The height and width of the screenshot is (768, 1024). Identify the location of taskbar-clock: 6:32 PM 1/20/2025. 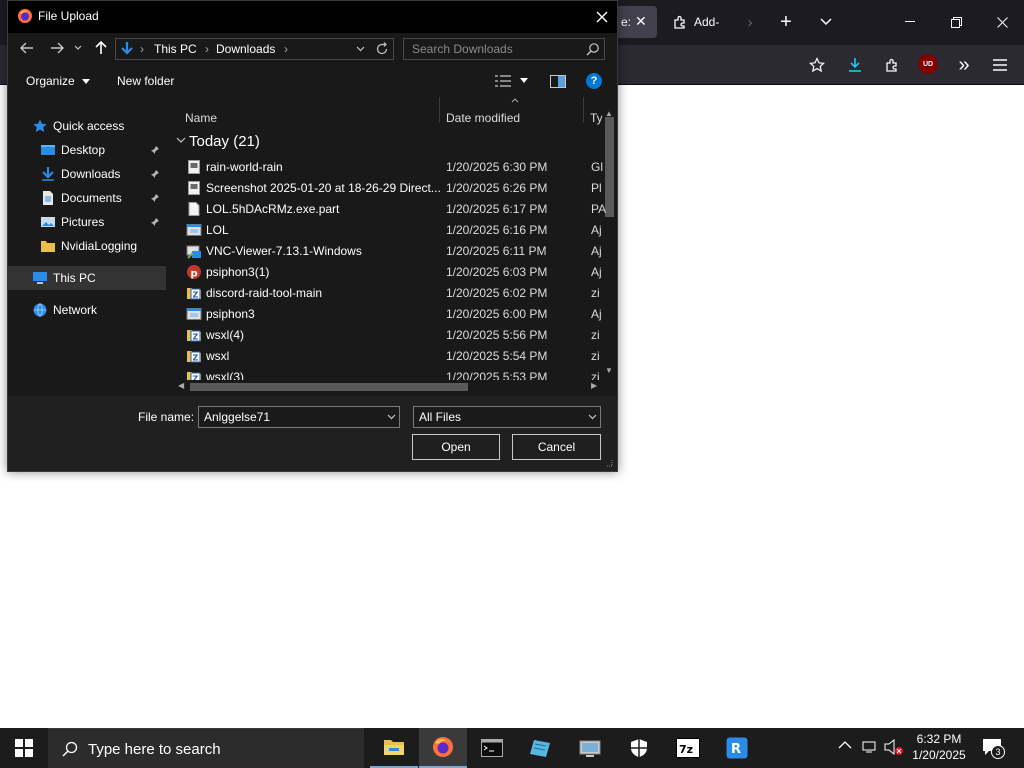
(939, 747).